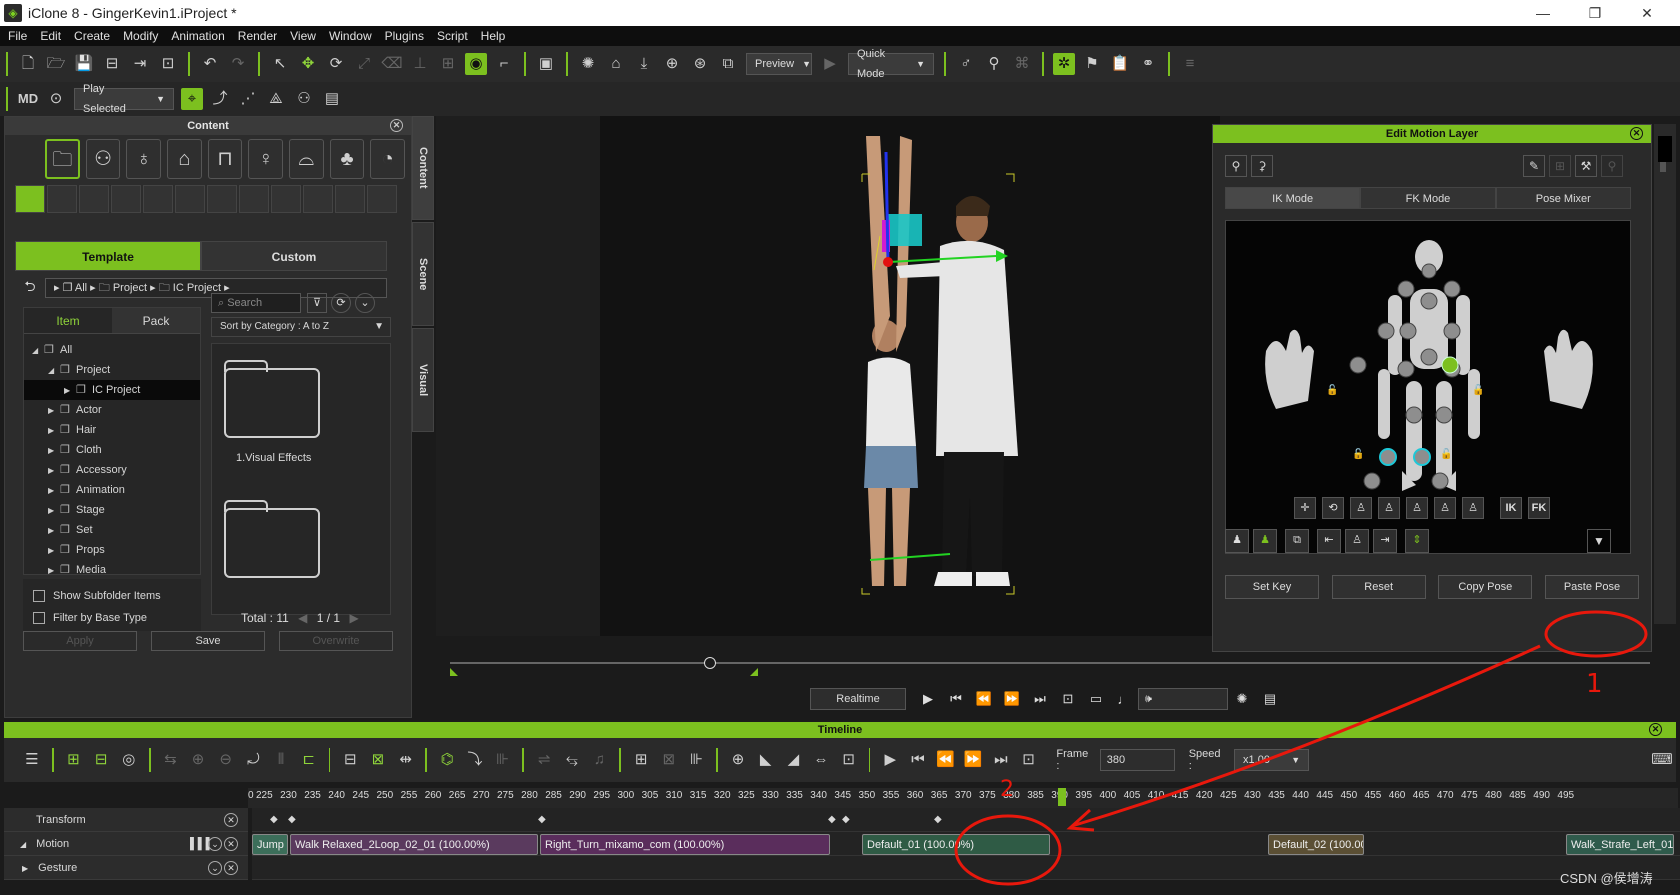  I want to click on align-icon: ⊥, so click(420, 64).